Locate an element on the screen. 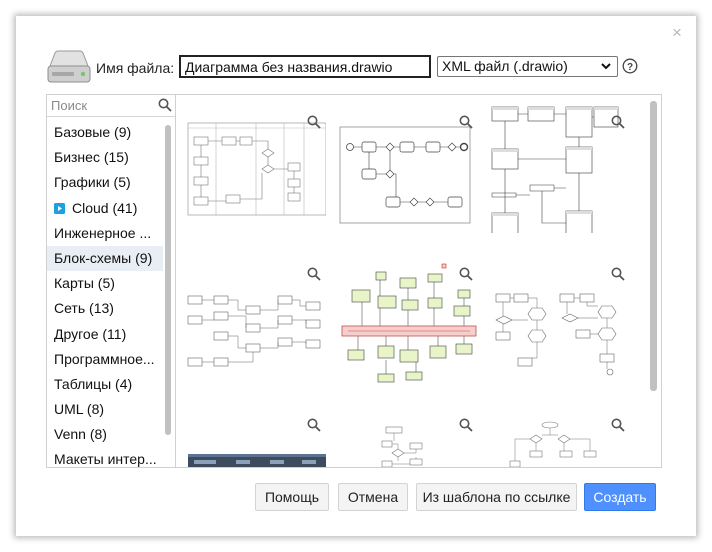 The width and height of the screenshot is (712, 552). category-item-uml: UML (8) is located at coordinates (105, 409).